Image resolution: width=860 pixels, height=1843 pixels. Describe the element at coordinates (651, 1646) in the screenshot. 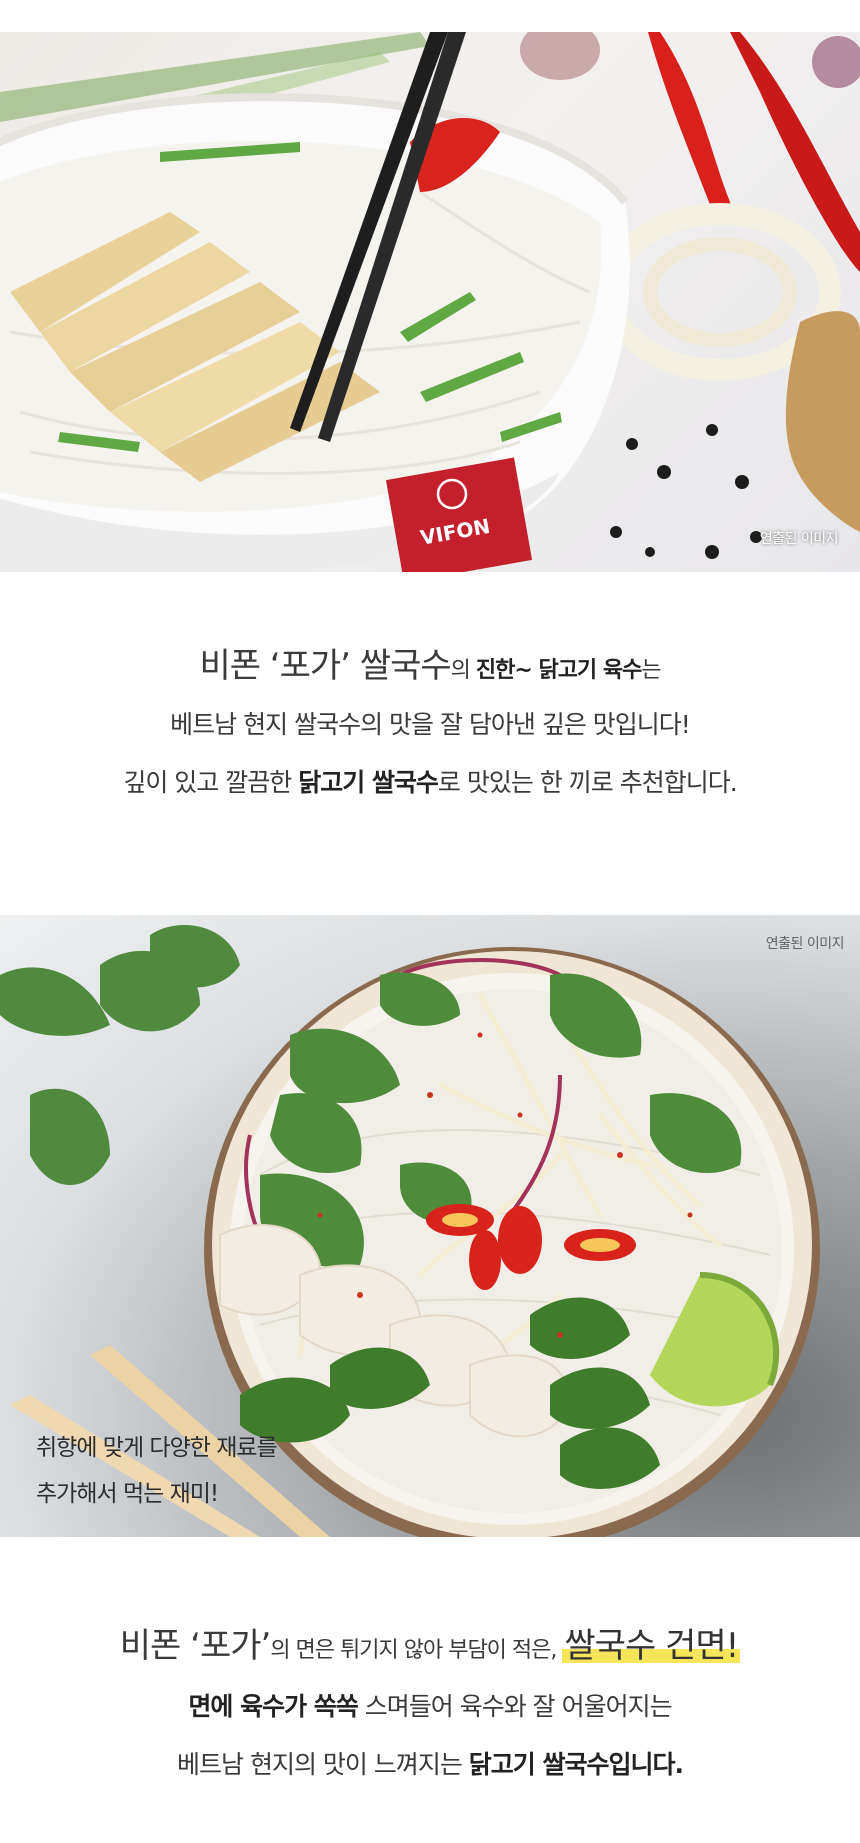

I see `highlight-dried-noodle: 쌀국수 건면!` at that location.